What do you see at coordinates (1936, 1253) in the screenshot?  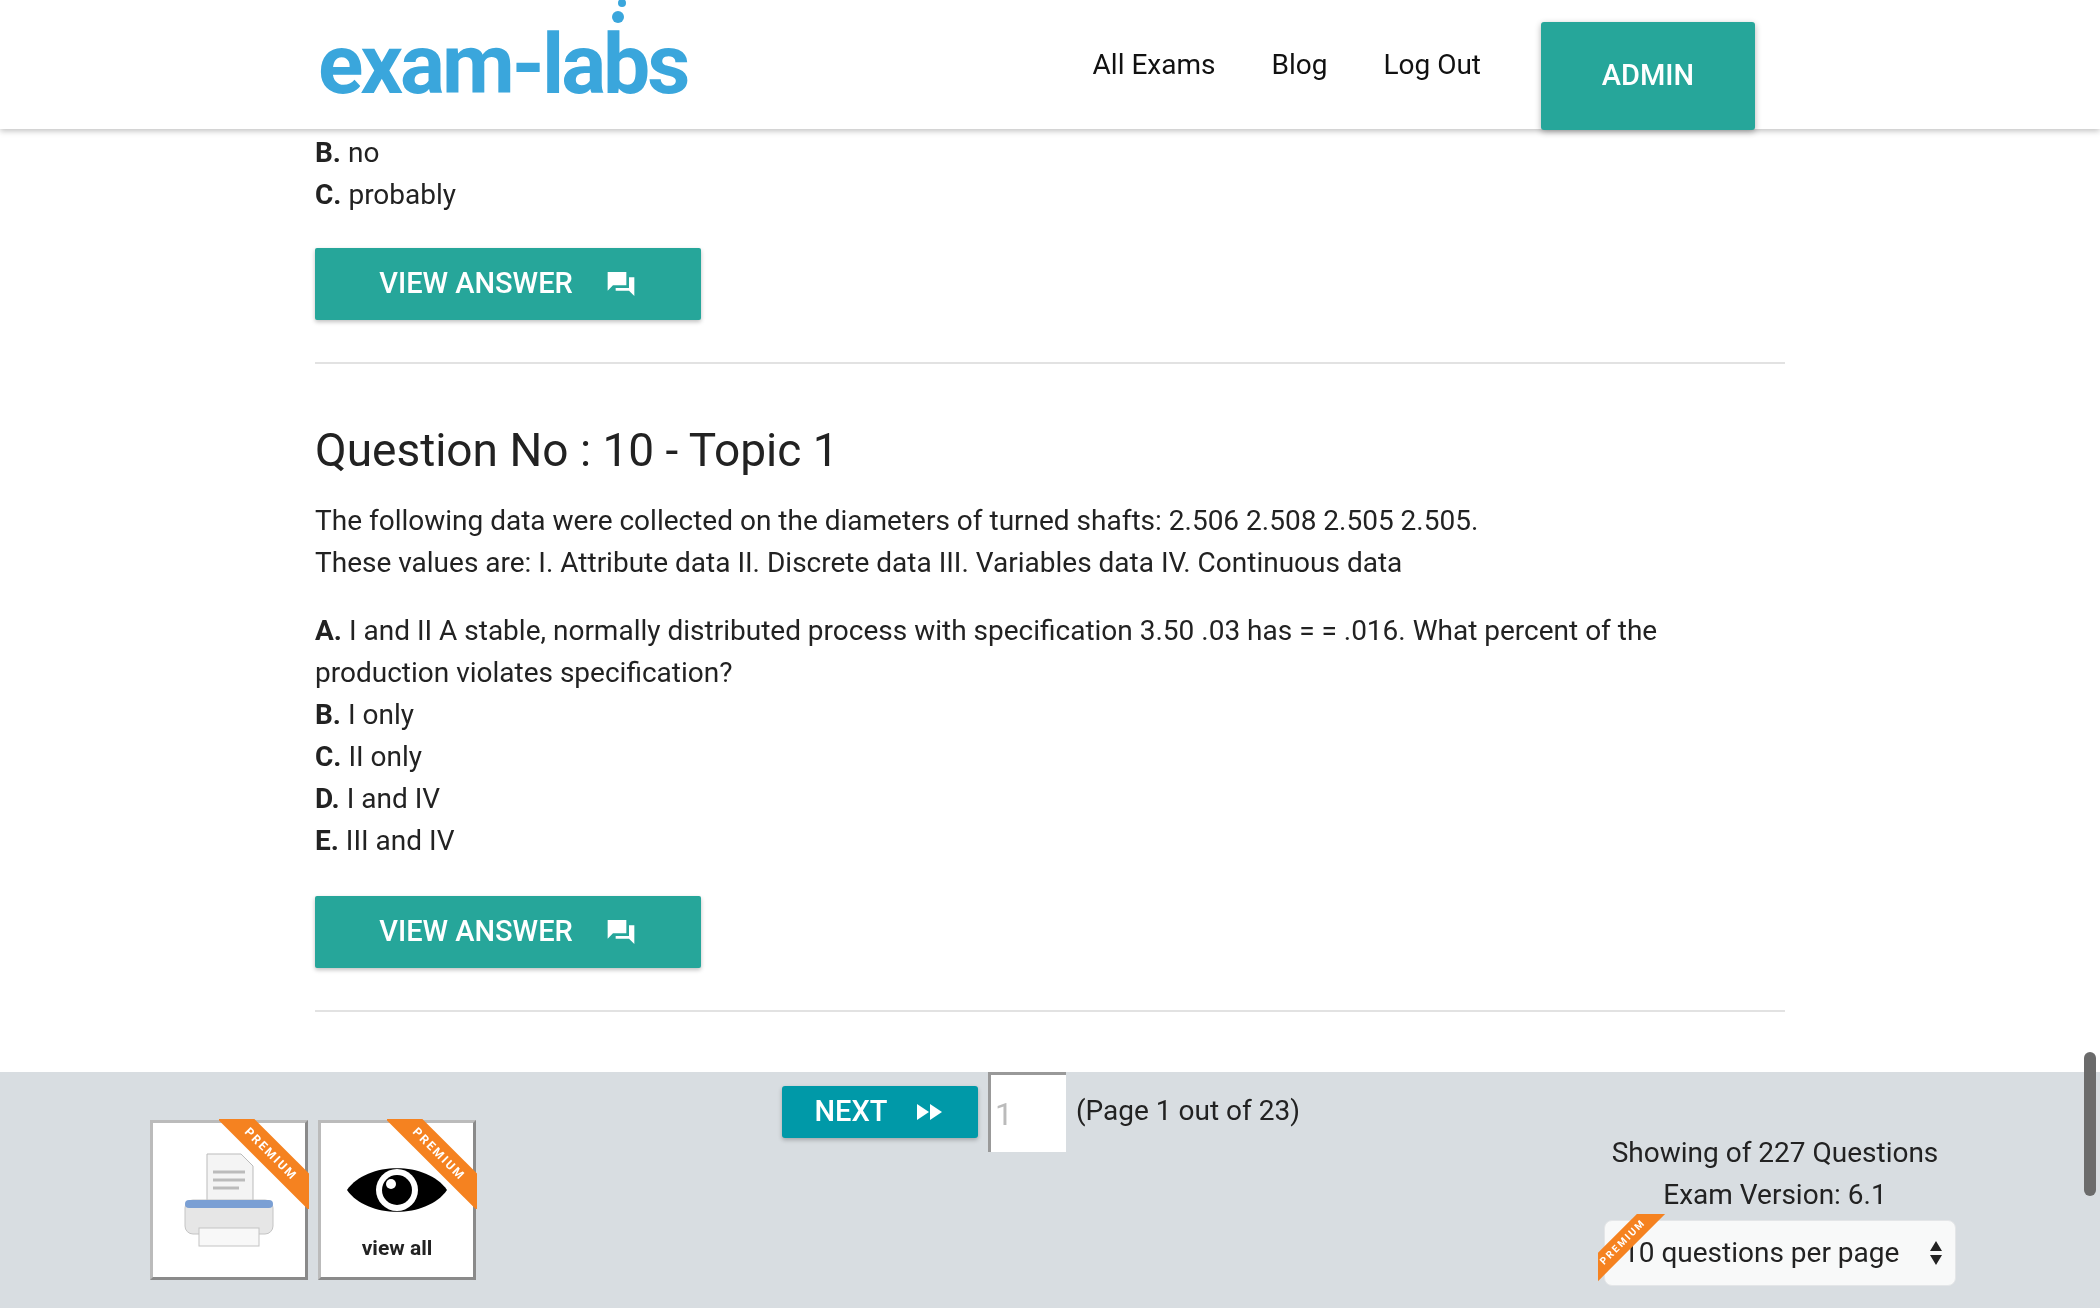 I see `sort-caret-icon` at bounding box center [1936, 1253].